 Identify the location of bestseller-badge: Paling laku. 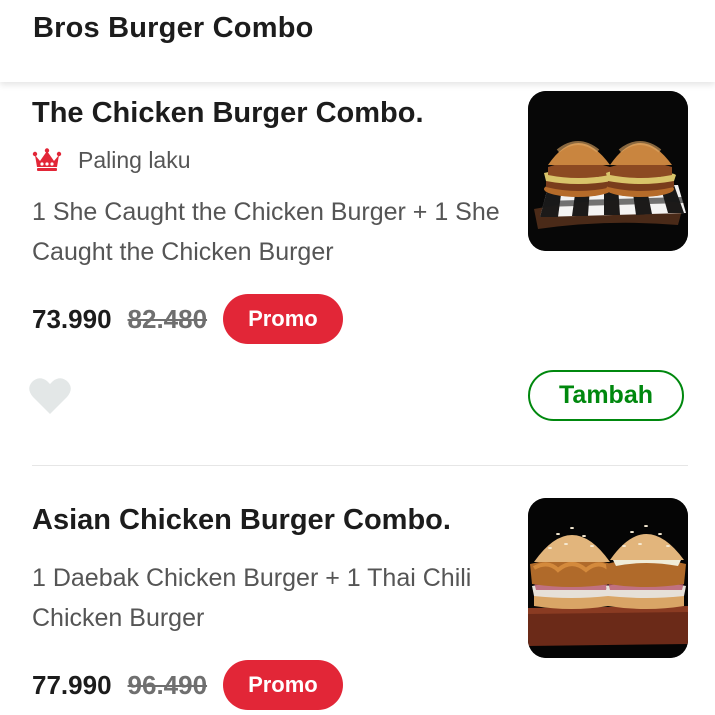
(111, 160).